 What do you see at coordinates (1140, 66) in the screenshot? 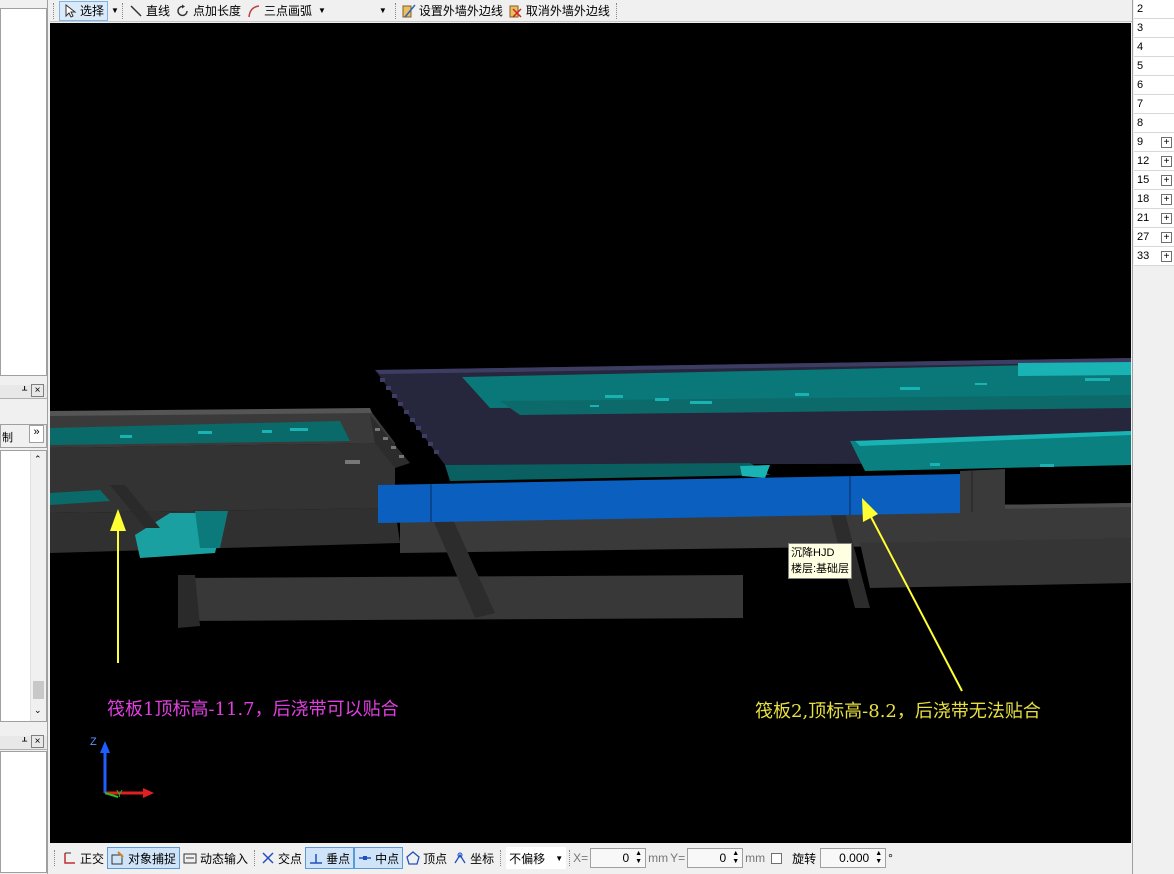
I see `floor-number: 5` at bounding box center [1140, 66].